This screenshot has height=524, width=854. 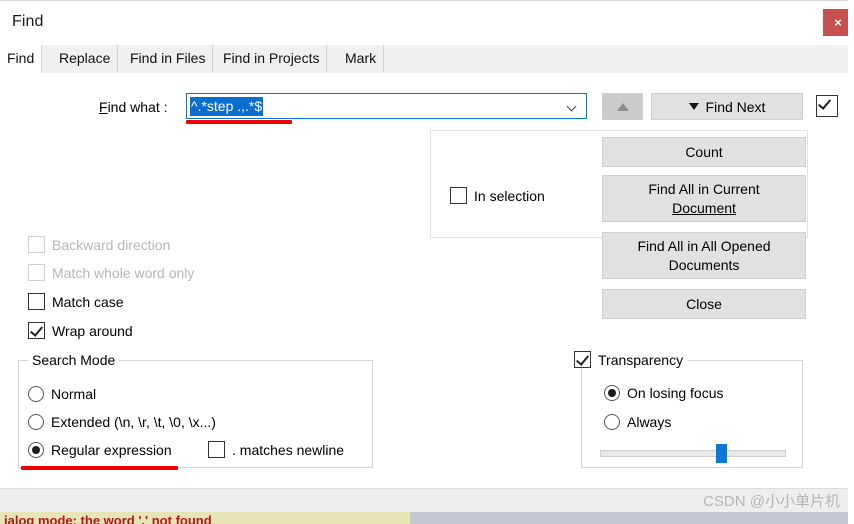 I want to click on transparency-on-losing-focus-row: On losing focus, so click(x=664, y=393).